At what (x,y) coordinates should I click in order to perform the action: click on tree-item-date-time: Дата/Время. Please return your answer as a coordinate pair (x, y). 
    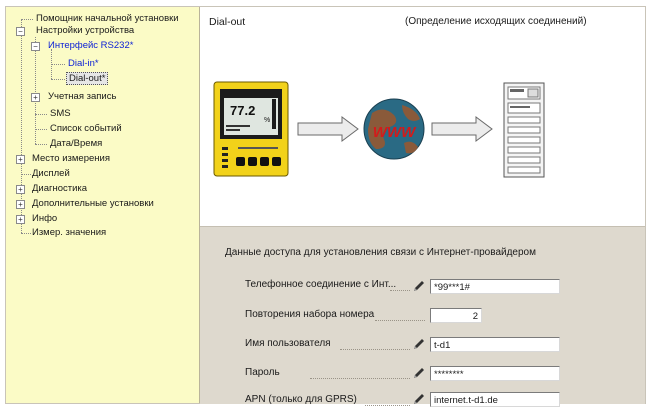
    Looking at the image, I should click on (76, 144).